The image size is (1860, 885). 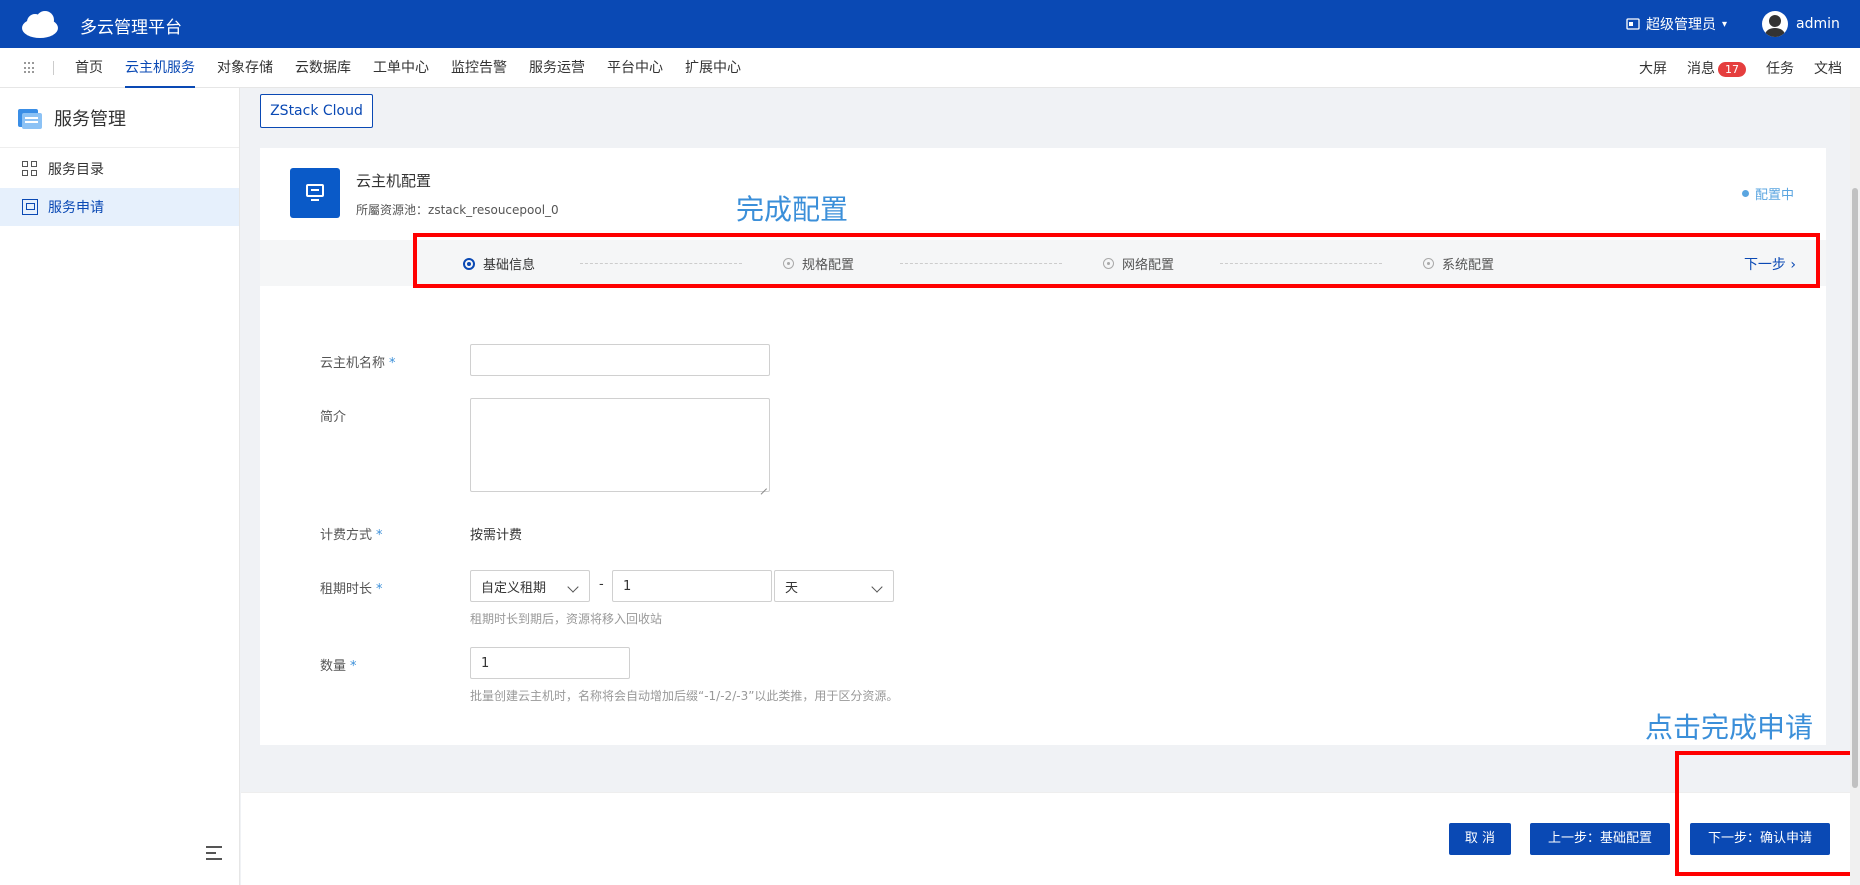 I want to click on page-scrollbar, so click(x=1855, y=486).